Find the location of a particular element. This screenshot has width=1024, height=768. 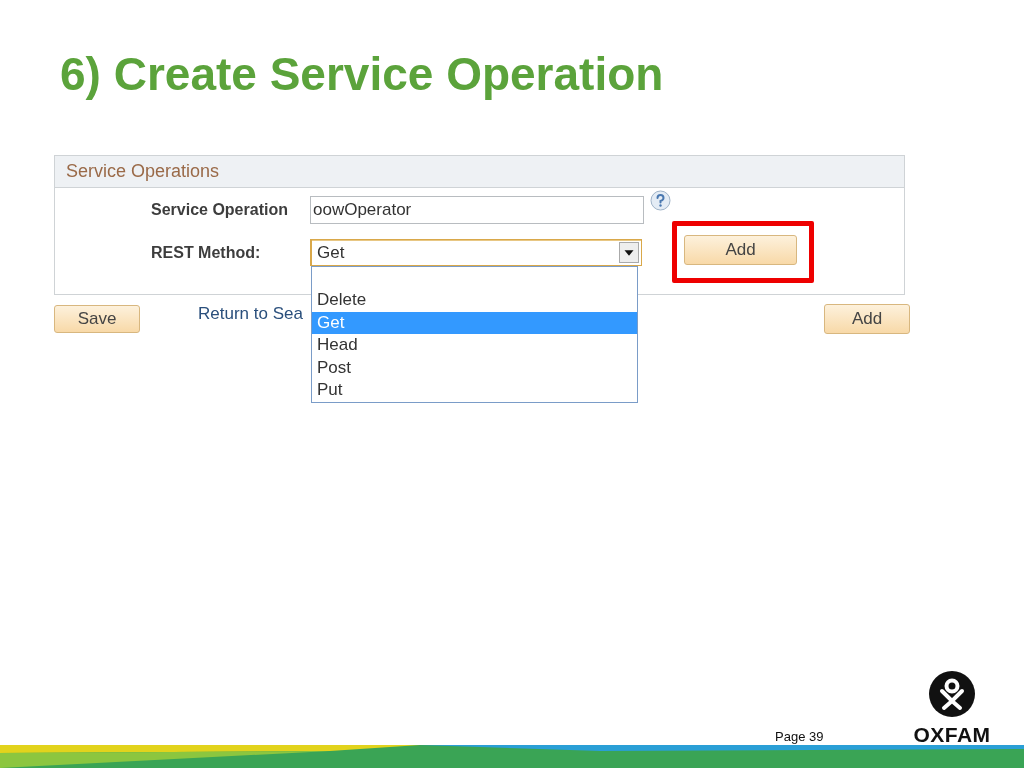

help-icon is located at coordinates (660, 200).